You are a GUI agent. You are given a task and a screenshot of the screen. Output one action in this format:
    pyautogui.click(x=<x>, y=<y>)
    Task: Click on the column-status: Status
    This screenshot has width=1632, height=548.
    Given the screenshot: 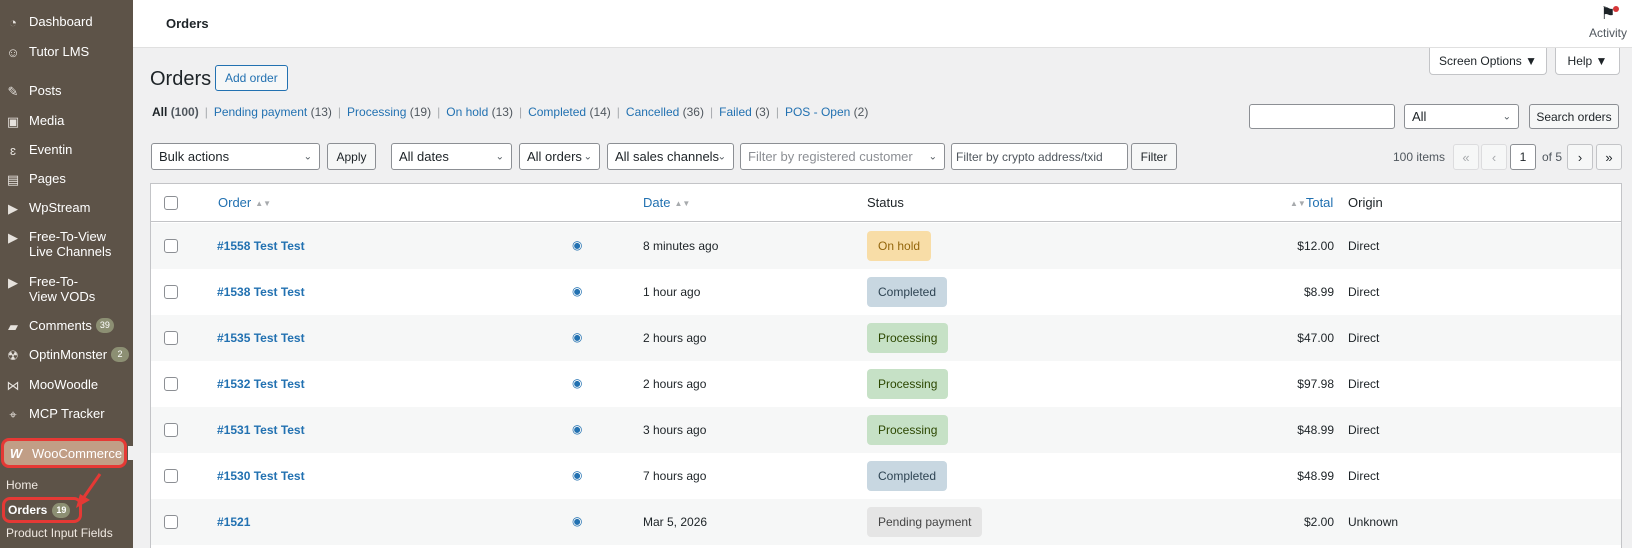 What is the action you would take?
    pyautogui.click(x=885, y=202)
    